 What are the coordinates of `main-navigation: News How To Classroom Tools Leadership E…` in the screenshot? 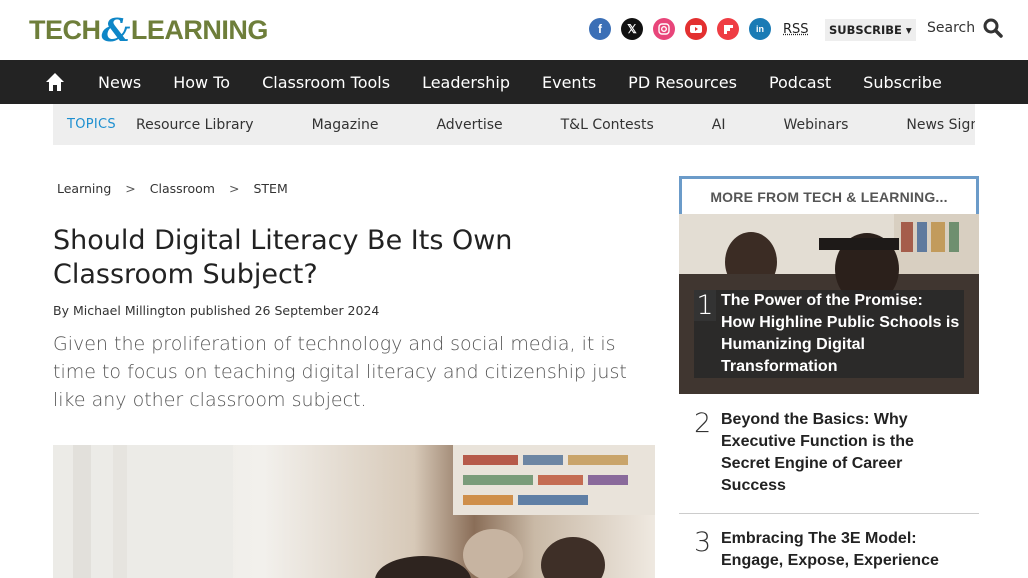 It's located at (514, 82).